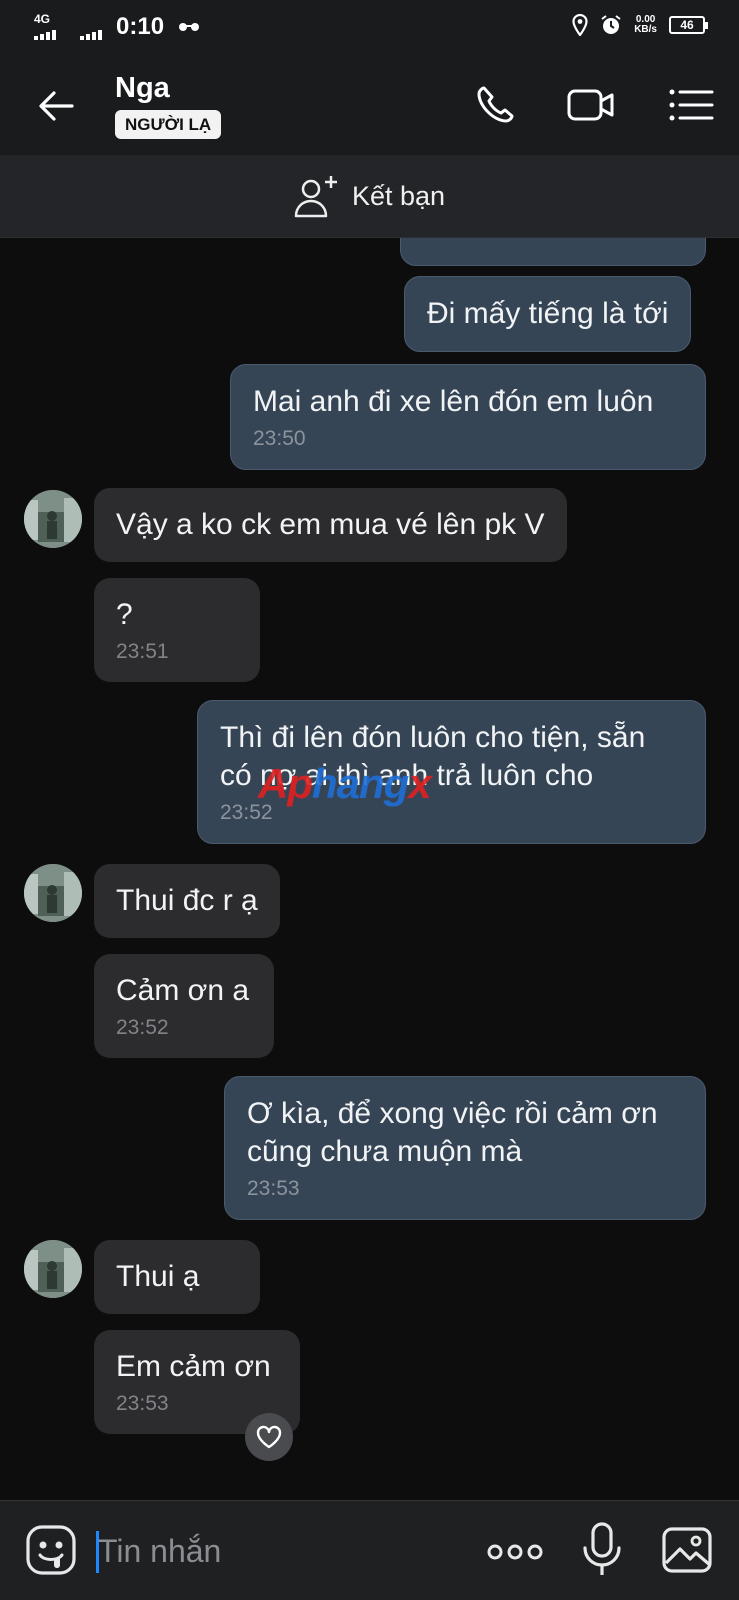  I want to click on phone-call-icon, so click(495, 105).